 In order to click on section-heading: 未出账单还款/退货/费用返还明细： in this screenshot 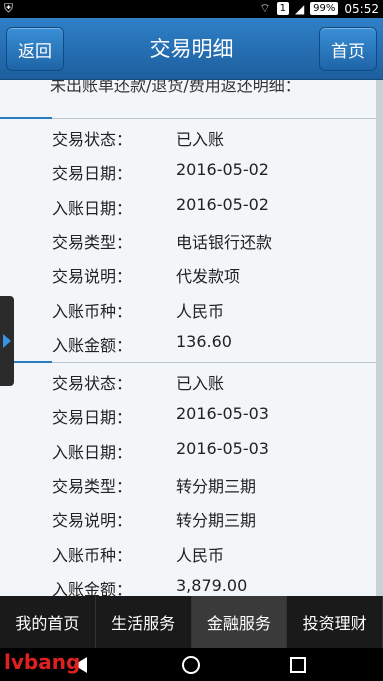, I will do `click(175, 87)`.